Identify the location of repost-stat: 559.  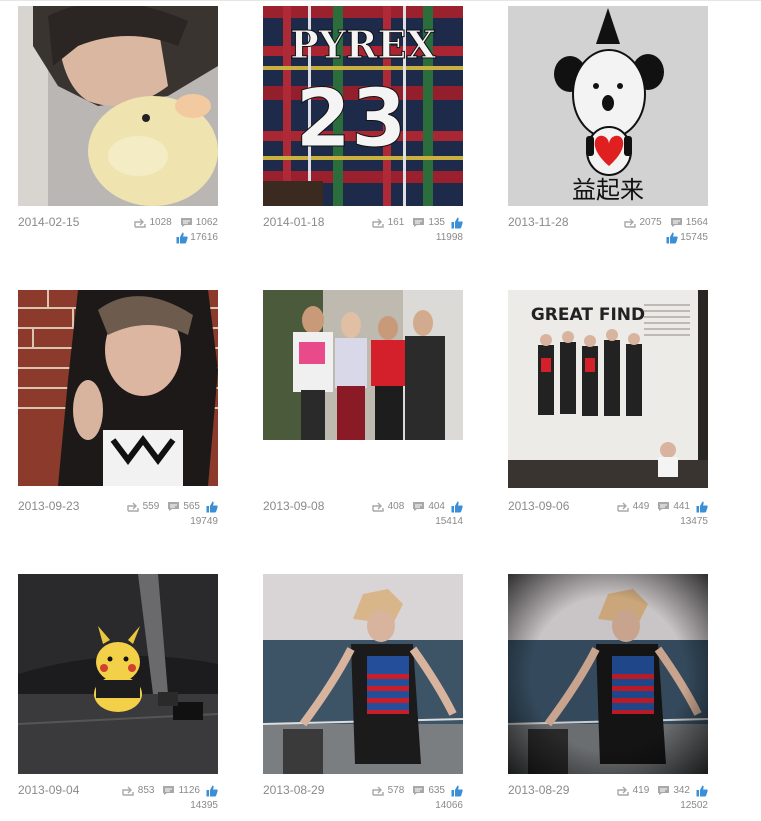
(143, 506).